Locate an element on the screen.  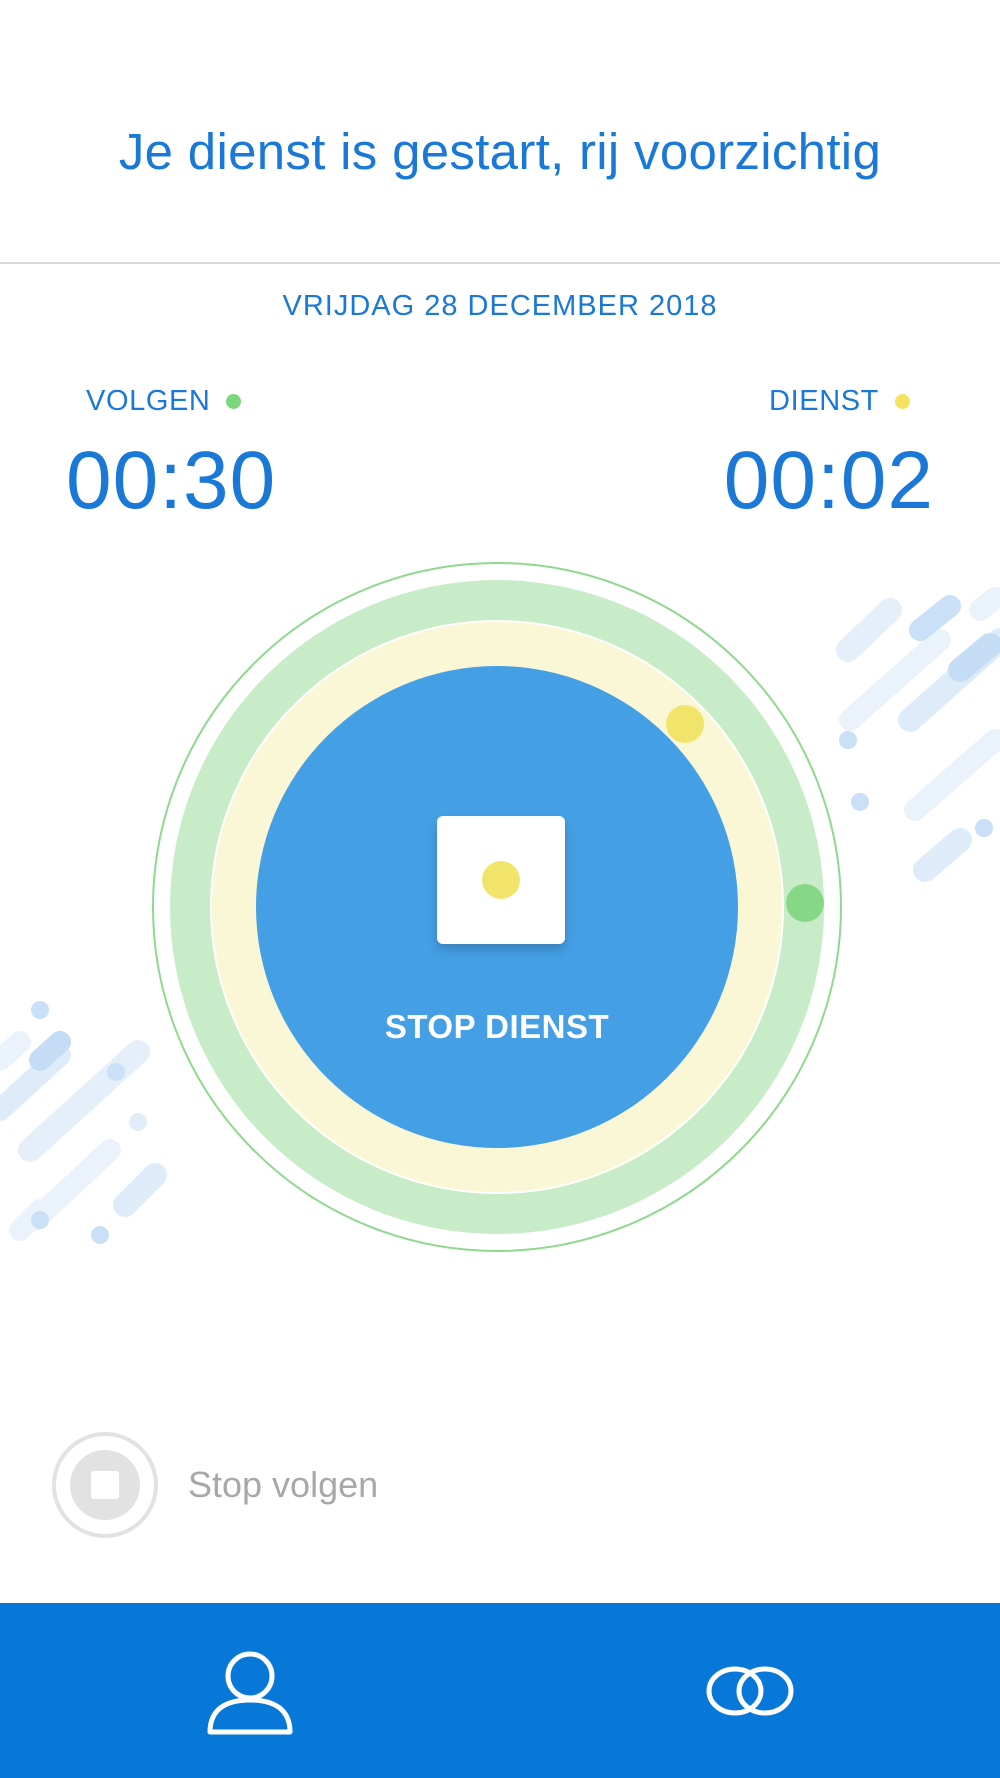
volgen-label-row: VOLGEN is located at coordinates (171, 401).